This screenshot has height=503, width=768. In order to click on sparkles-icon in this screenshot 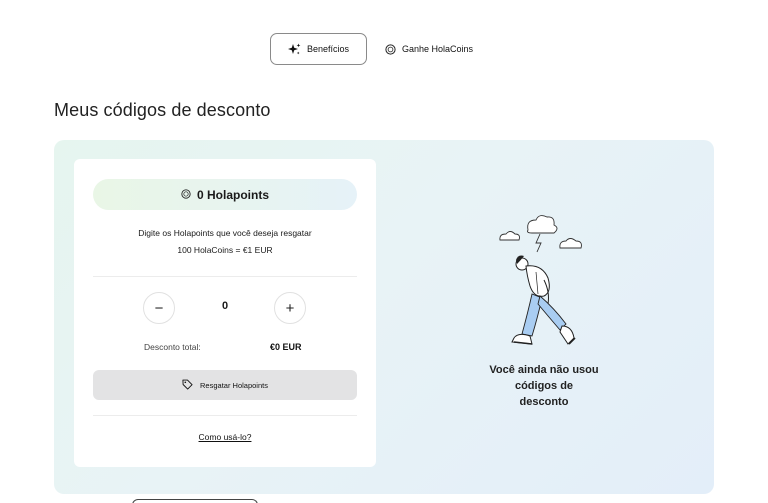, I will do `click(294, 49)`.